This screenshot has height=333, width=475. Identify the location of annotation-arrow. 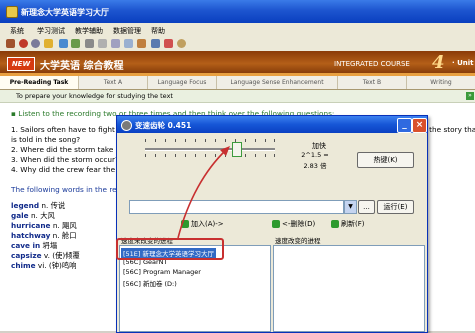
(203, 192).